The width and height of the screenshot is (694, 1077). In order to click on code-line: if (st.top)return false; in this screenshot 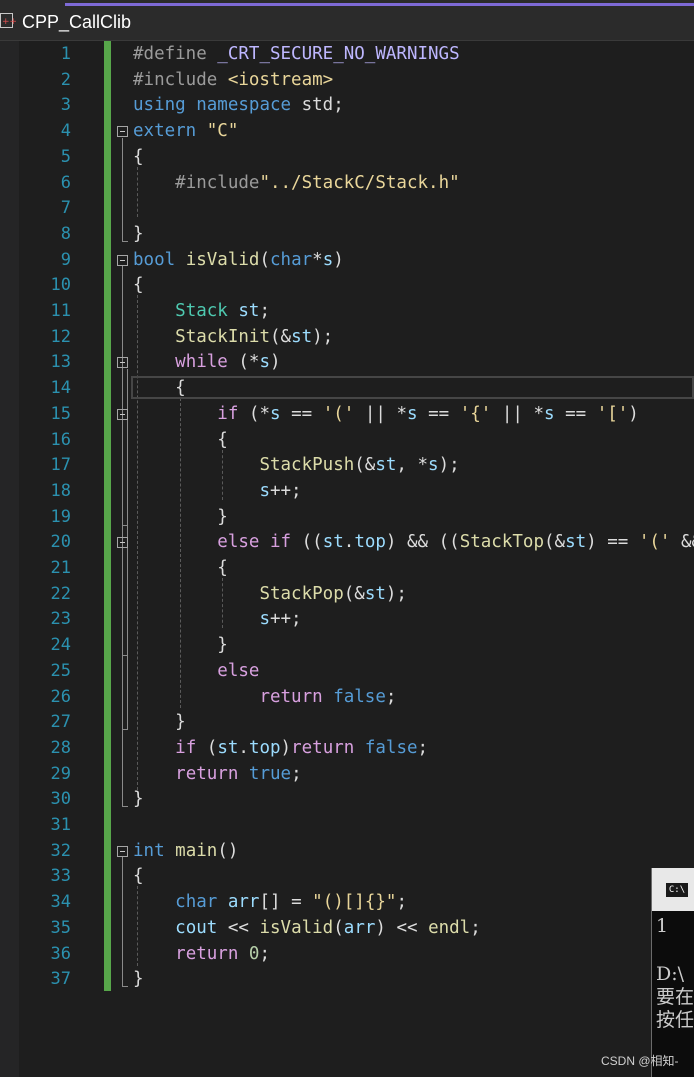, I will do `click(280, 749)`.